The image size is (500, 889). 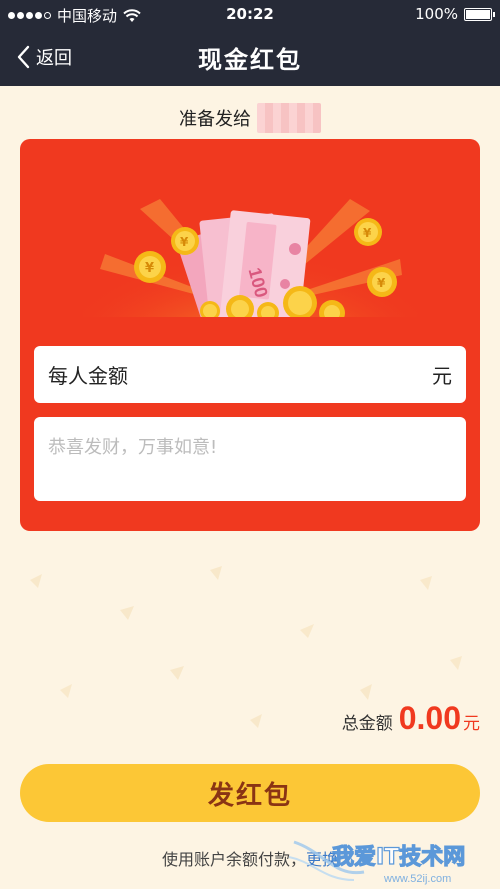 I want to click on recipient-row: 准备发给, so click(x=250, y=118).